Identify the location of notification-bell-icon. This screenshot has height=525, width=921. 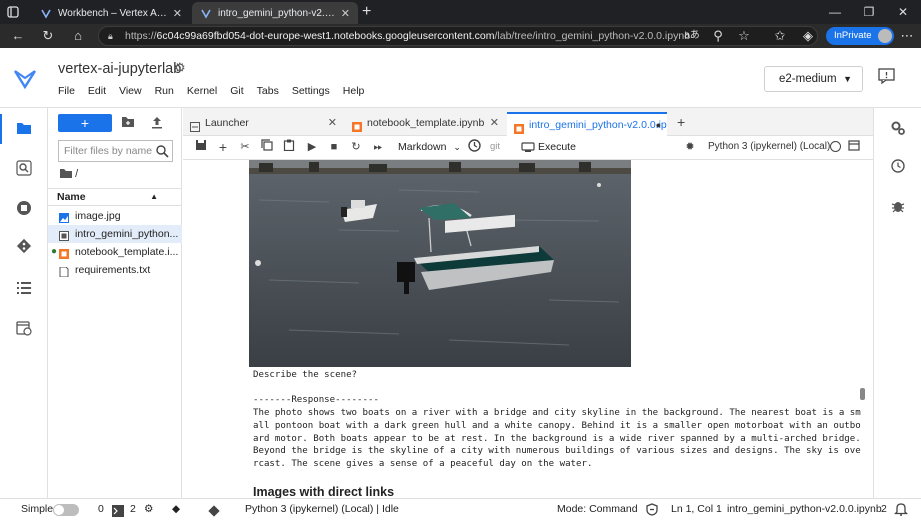
(901, 513).